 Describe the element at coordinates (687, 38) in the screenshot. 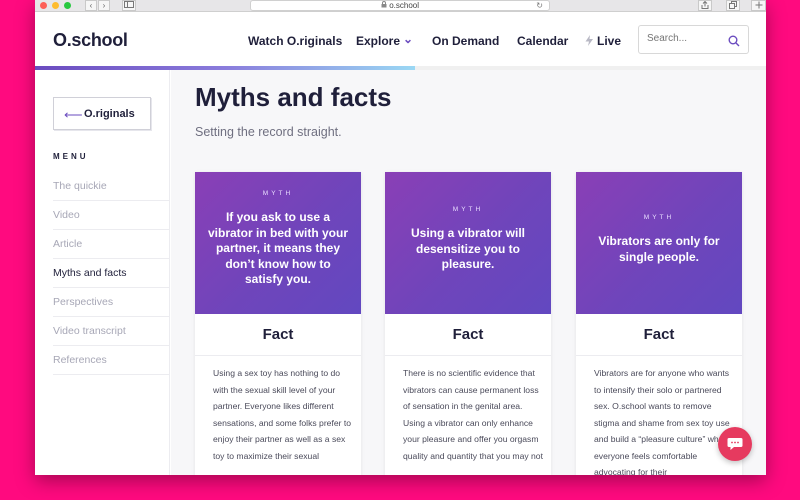

I see `search-input` at that location.